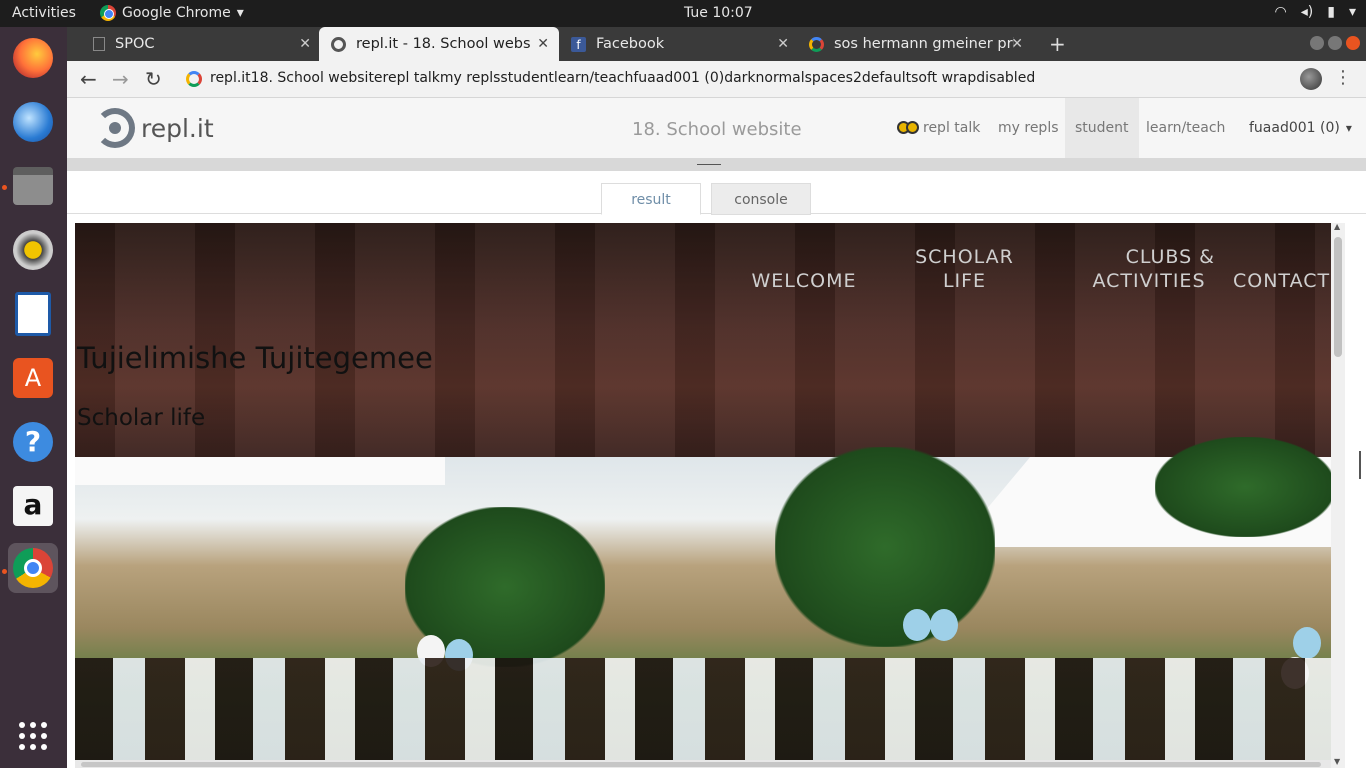  Describe the element at coordinates (761, 199) in the screenshot. I see `tab-console: console` at that location.